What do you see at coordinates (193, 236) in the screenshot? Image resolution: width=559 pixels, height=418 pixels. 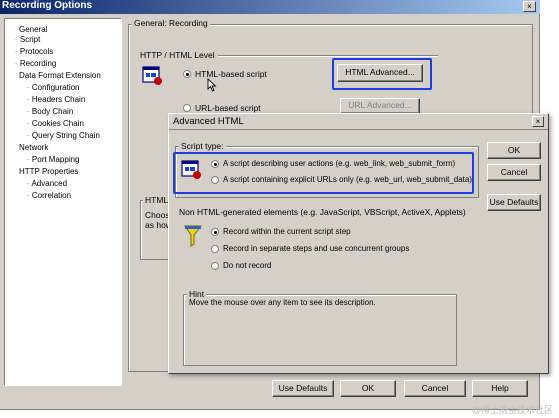 I see `funnel-icon` at bounding box center [193, 236].